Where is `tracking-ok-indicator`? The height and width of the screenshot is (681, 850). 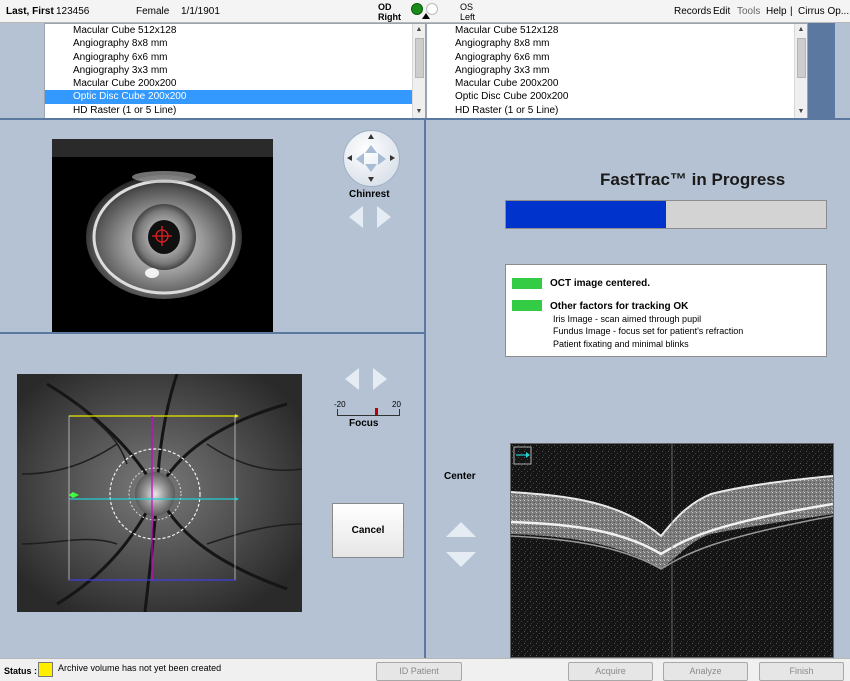
tracking-ok-indicator is located at coordinates (527, 305).